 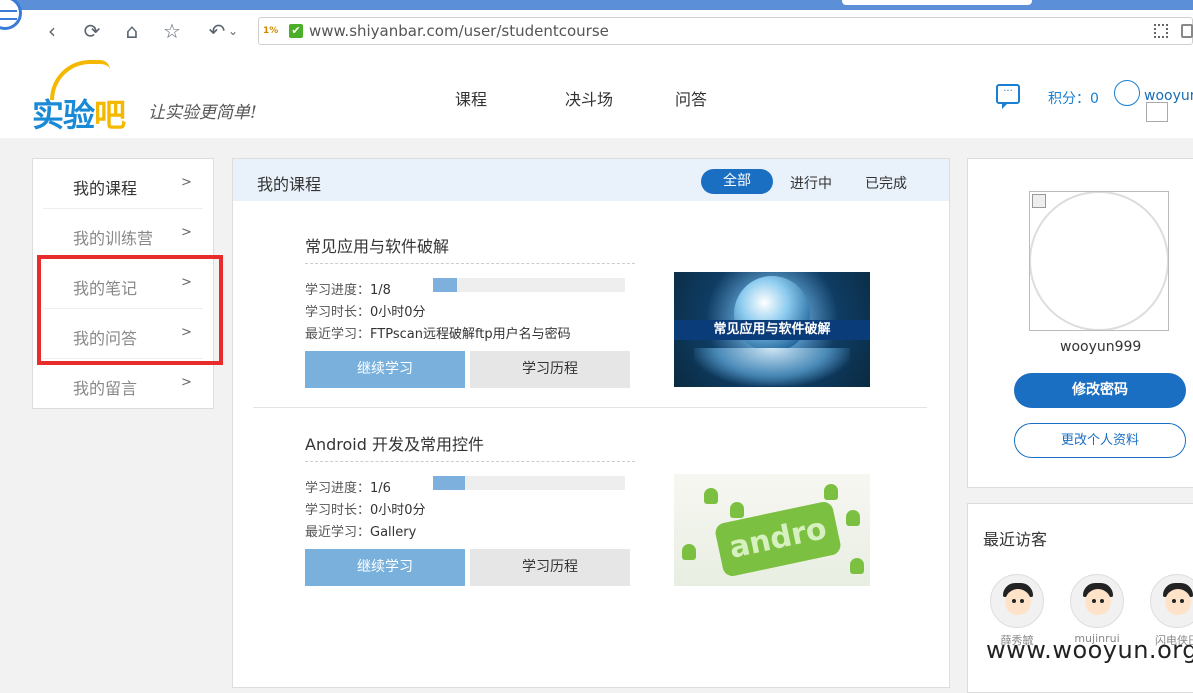 What do you see at coordinates (394, 443) in the screenshot?
I see `course-title: Android 开发及常用控件` at bounding box center [394, 443].